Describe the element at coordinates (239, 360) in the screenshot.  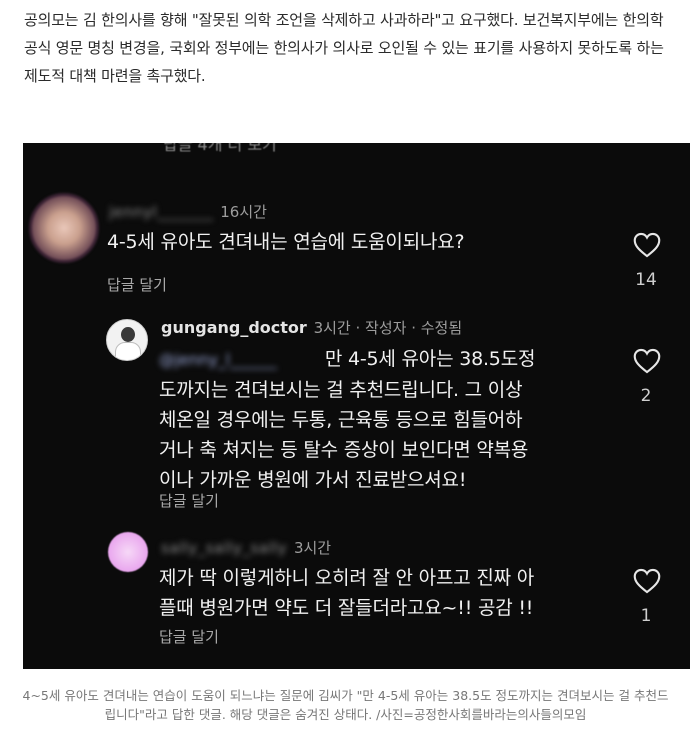
I see `mention-link: @jenny_l______` at that location.